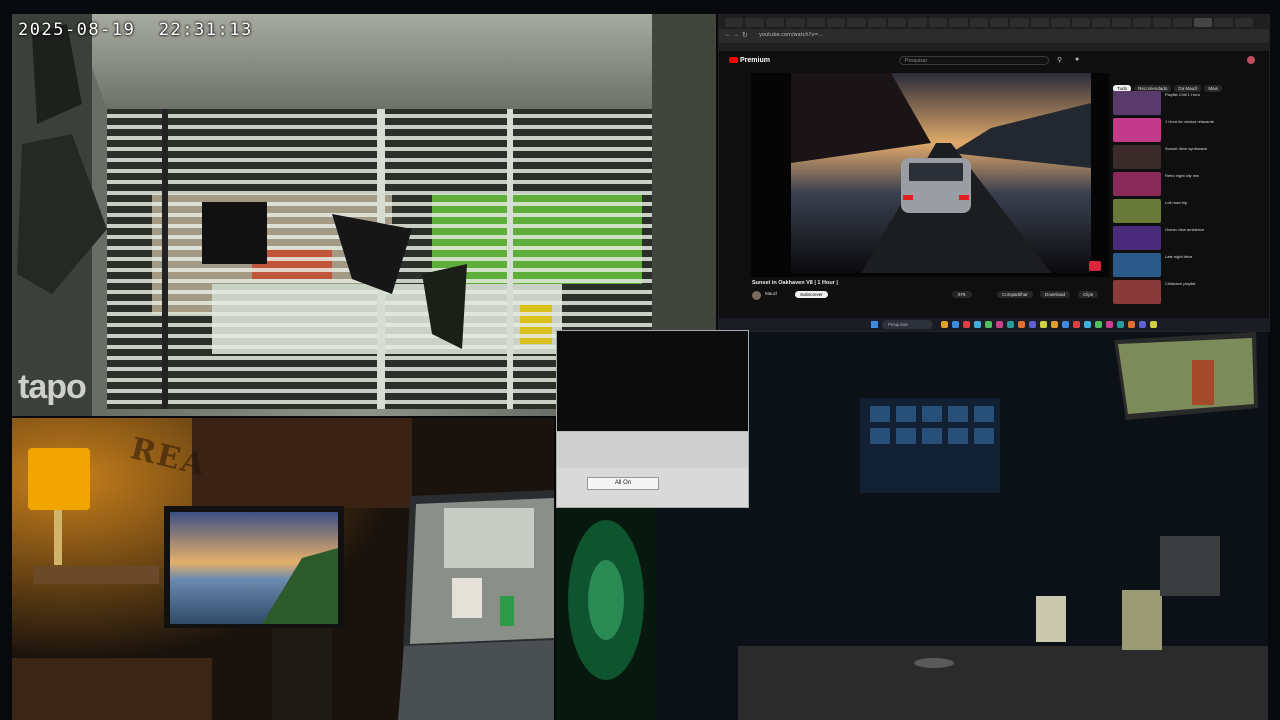 The width and height of the screenshot is (1280, 720). Describe the element at coordinates (795, 283) in the screenshot. I see `video-title: Sunset in Oakhaven V8 | 1 Hour |` at that location.